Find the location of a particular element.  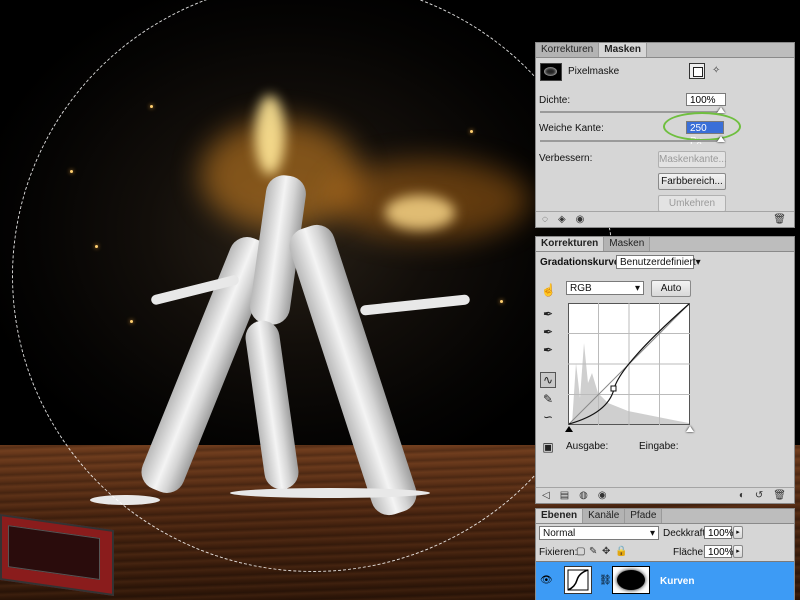

auto-button: Auto is located at coordinates (671, 288).